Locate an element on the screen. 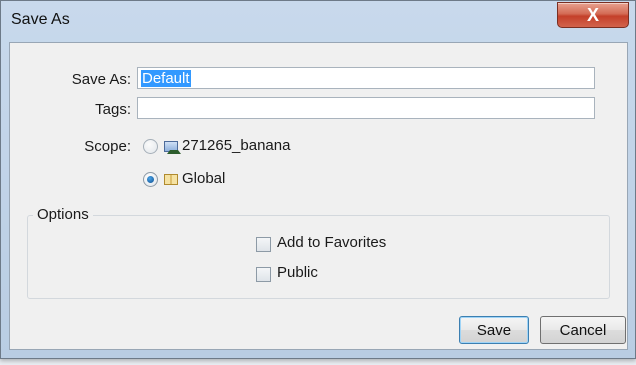 The image size is (636, 365). tags-label: Tags: is located at coordinates (113, 109).